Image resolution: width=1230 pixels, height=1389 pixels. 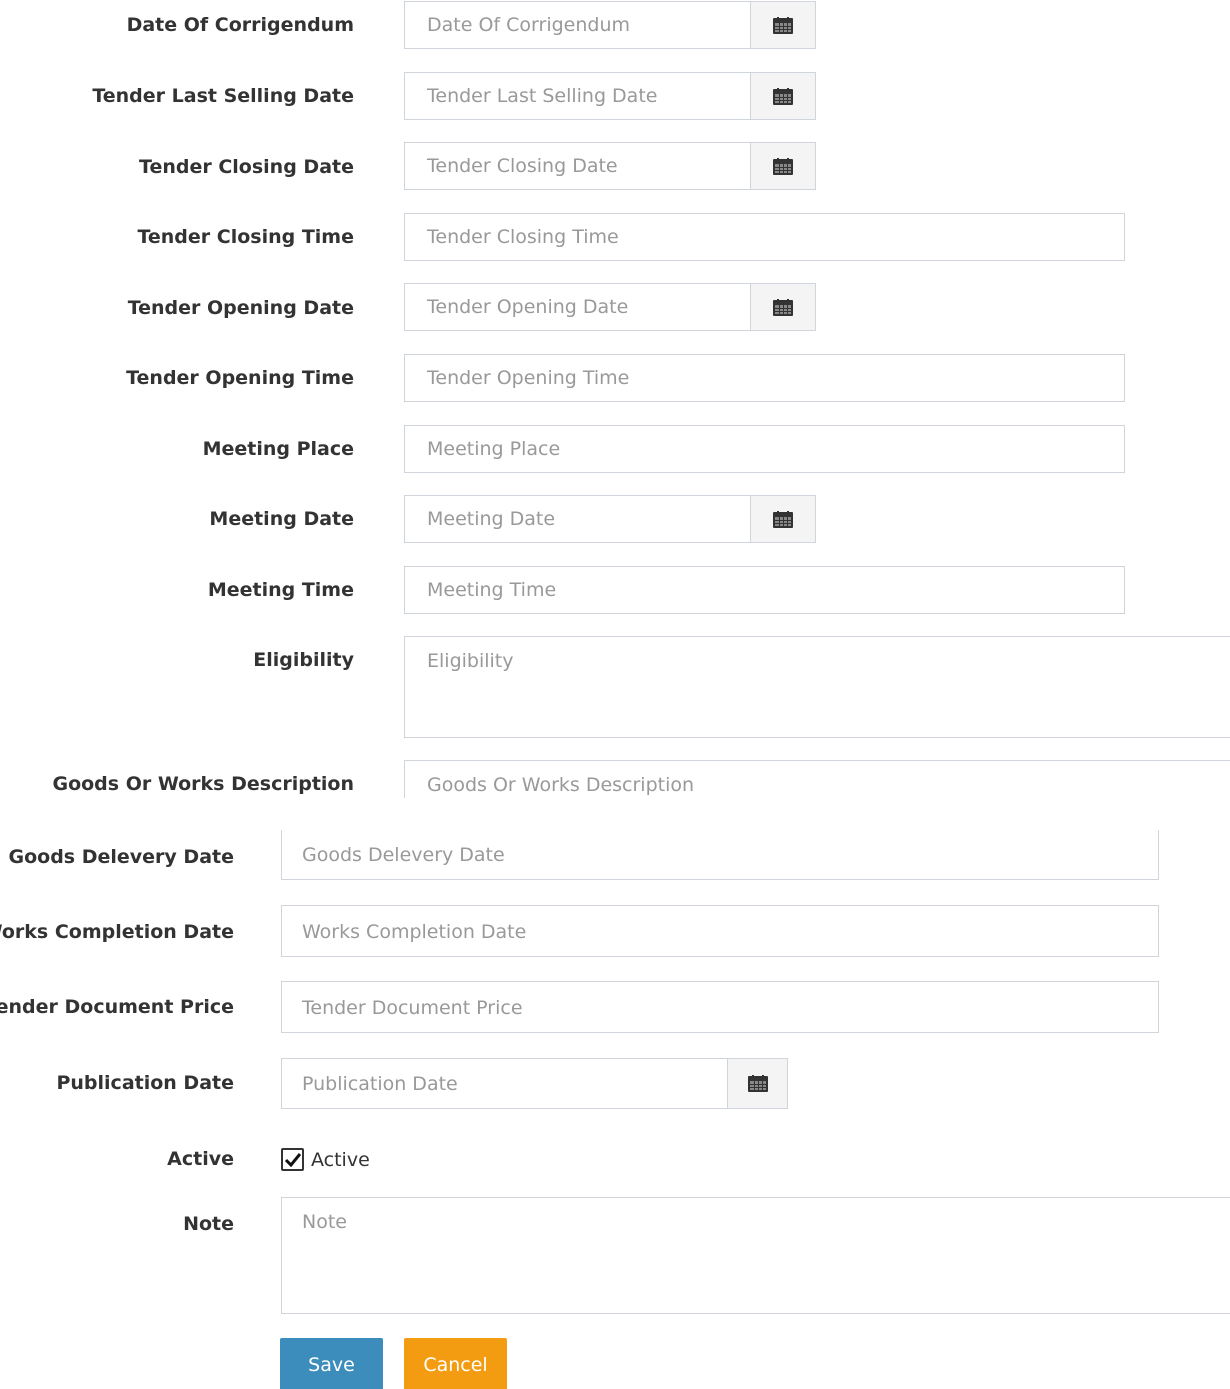 What do you see at coordinates (200, 1159) in the screenshot?
I see `active-label: Active` at bounding box center [200, 1159].